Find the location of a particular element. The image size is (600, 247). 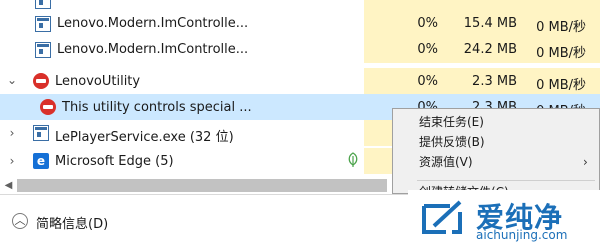

menu-item-label: 结束任务(E) is located at coordinates (451, 122).